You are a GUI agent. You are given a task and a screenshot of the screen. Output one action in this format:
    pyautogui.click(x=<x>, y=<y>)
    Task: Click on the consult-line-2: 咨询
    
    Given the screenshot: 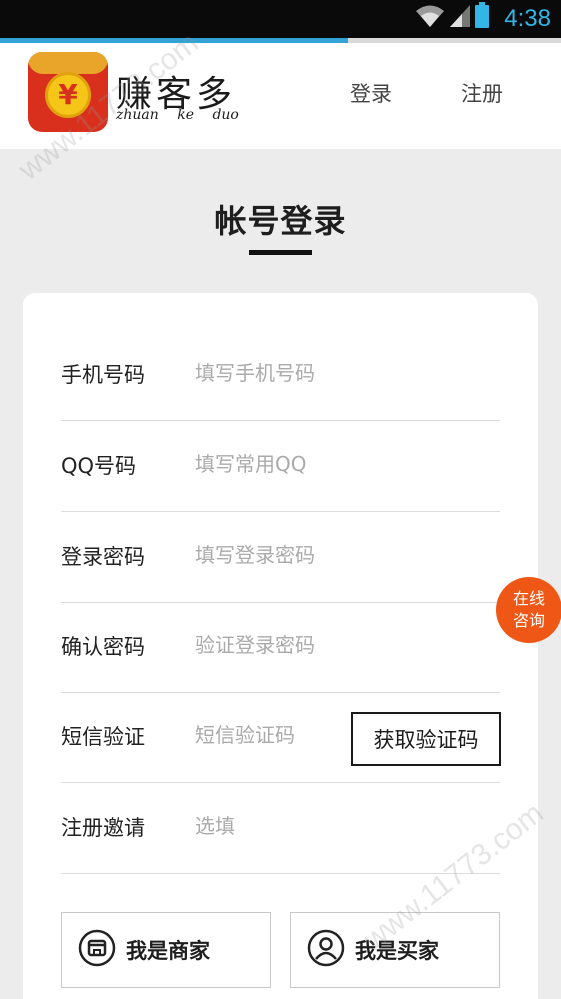 What is the action you would take?
    pyautogui.click(x=528, y=620)
    